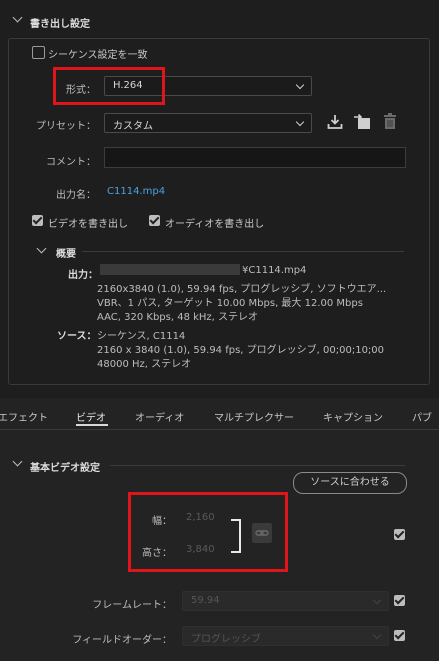 This screenshot has width=439, height=661. What do you see at coordinates (83, 275) in the screenshot?
I see `summary-output-label: 出力：` at bounding box center [83, 275].